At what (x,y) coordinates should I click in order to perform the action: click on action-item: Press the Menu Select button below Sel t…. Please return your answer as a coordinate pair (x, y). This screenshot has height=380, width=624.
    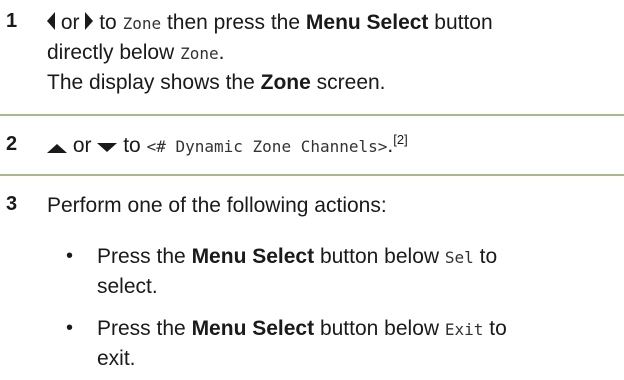
    Looking at the image, I should click on (357, 271).